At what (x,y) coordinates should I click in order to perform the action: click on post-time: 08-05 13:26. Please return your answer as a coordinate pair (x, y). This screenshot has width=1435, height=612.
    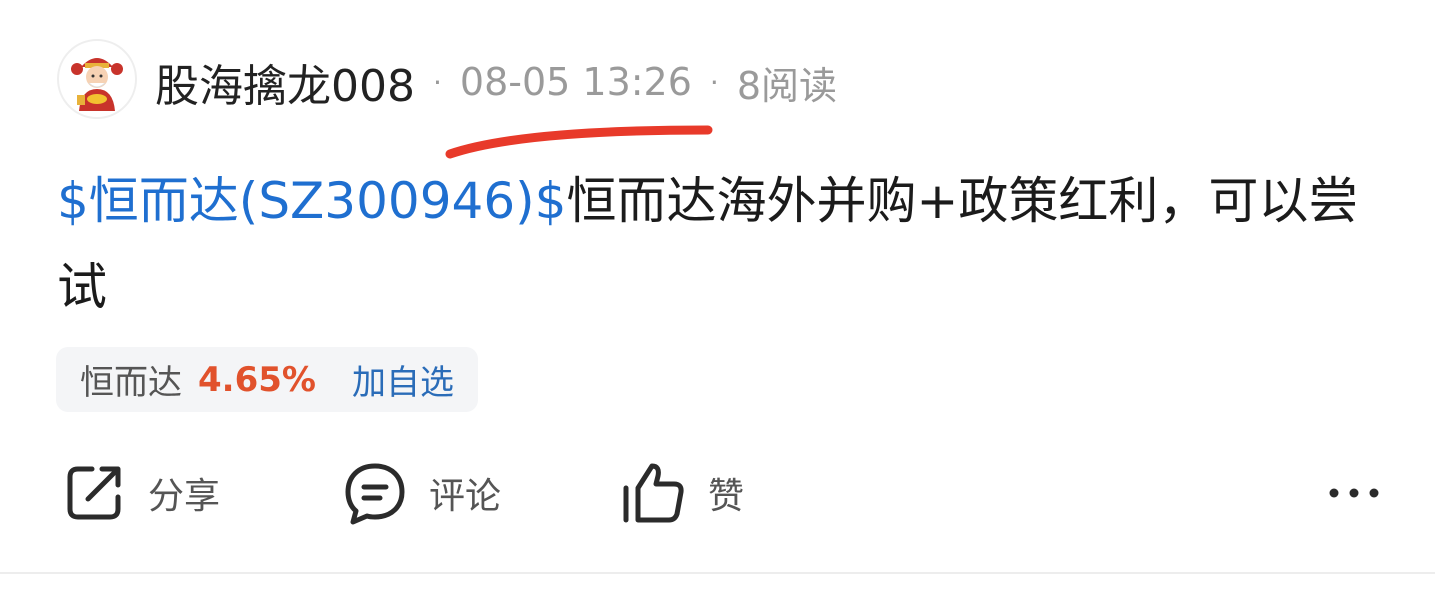
    Looking at the image, I should click on (575, 82).